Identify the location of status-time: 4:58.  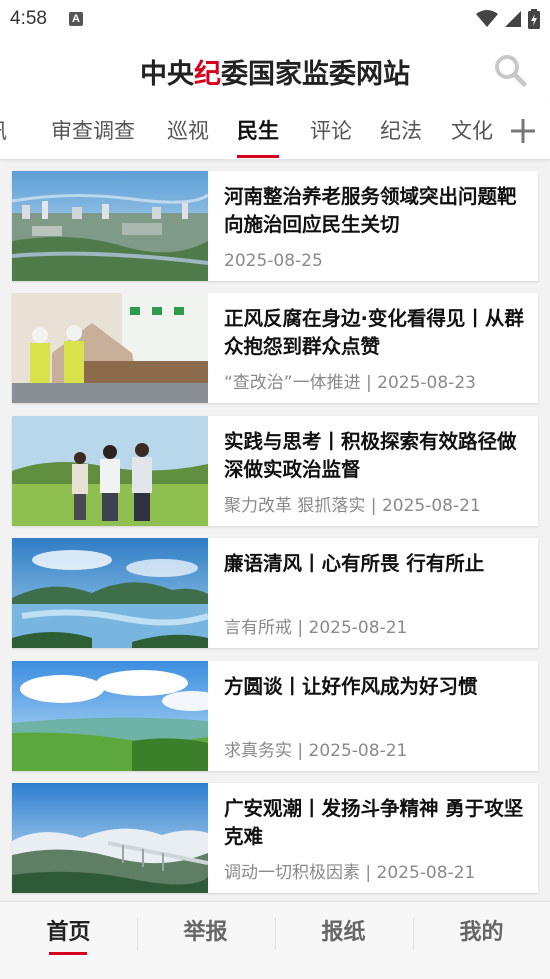
(28, 18).